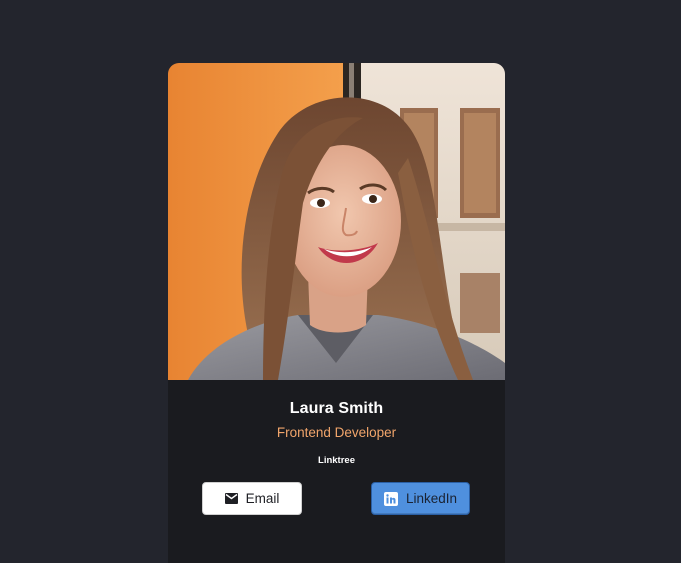 Image resolution: width=681 pixels, height=563 pixels. I want to click on envelope-icon, so click(231, 498).